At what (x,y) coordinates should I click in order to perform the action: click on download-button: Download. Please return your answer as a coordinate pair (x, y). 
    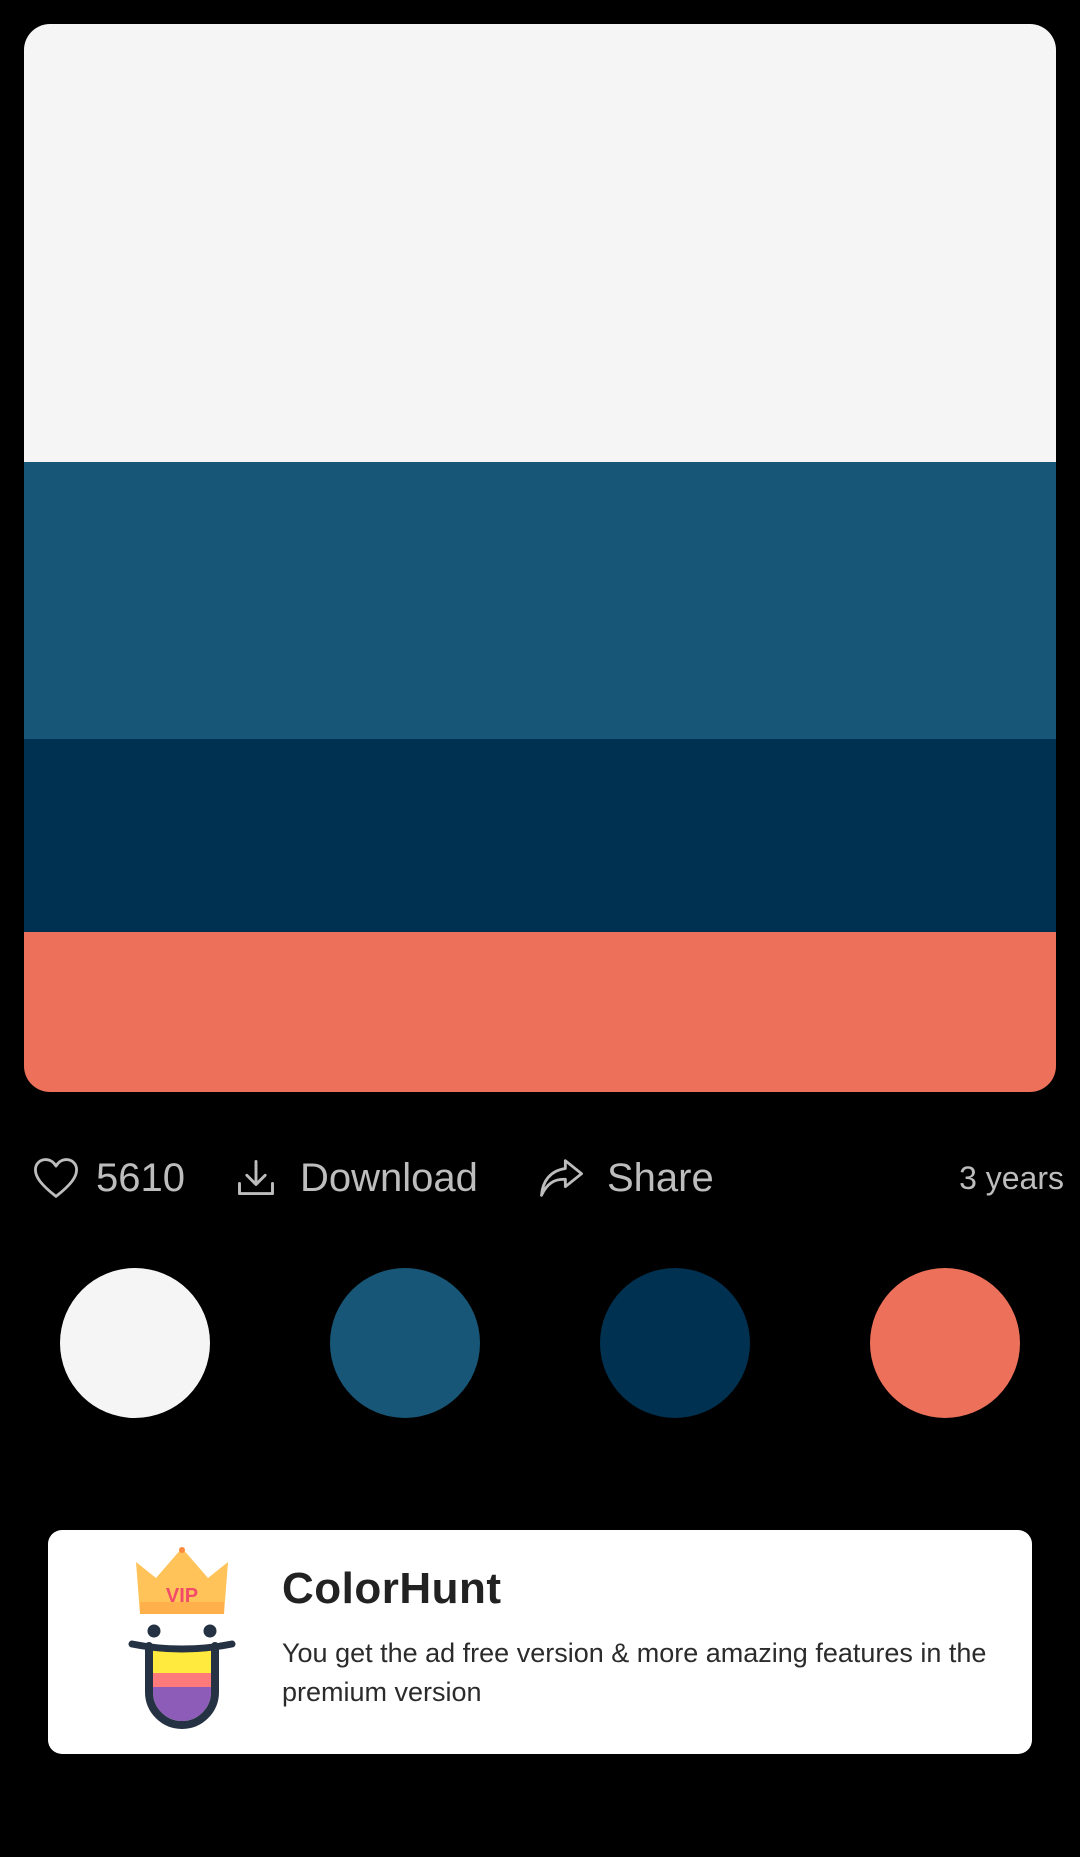
    Looking at the image, I should click on (356, 1178).